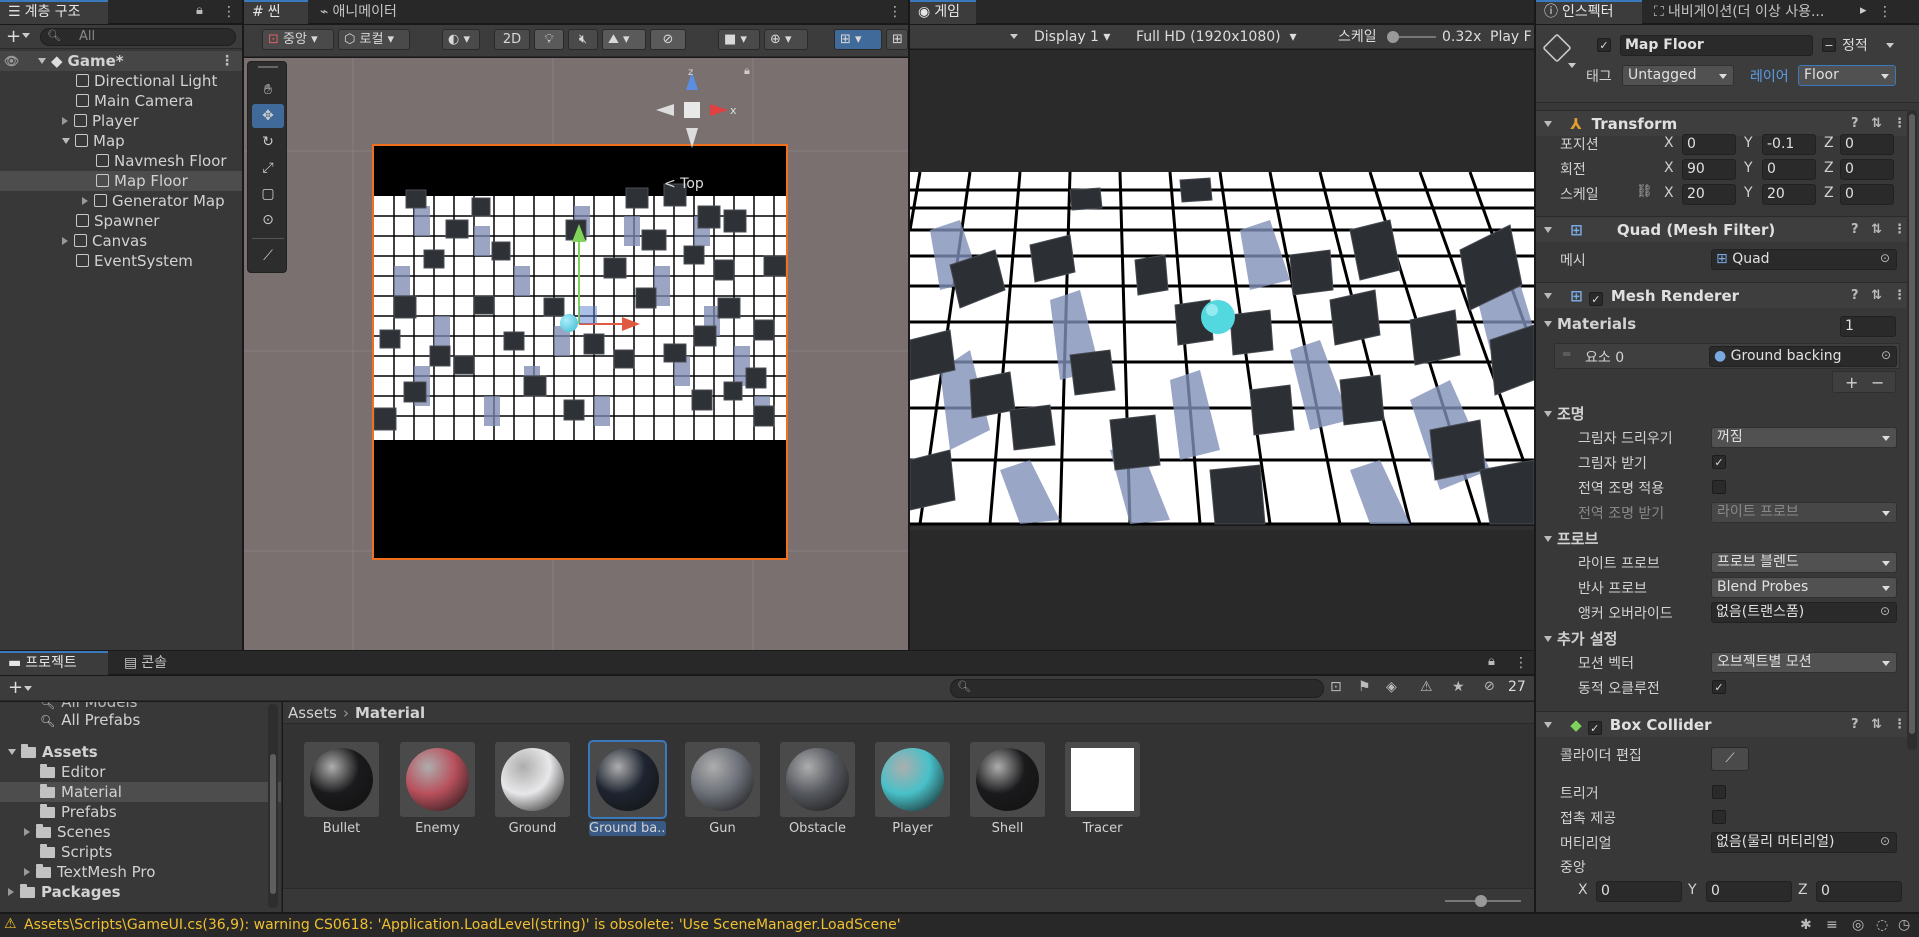  What do you see at coordinates (298, 39) in the screenshot?
I see `pivot-dropdown: ⊡ 중앙 ▾` at bounding box center [298, 39].